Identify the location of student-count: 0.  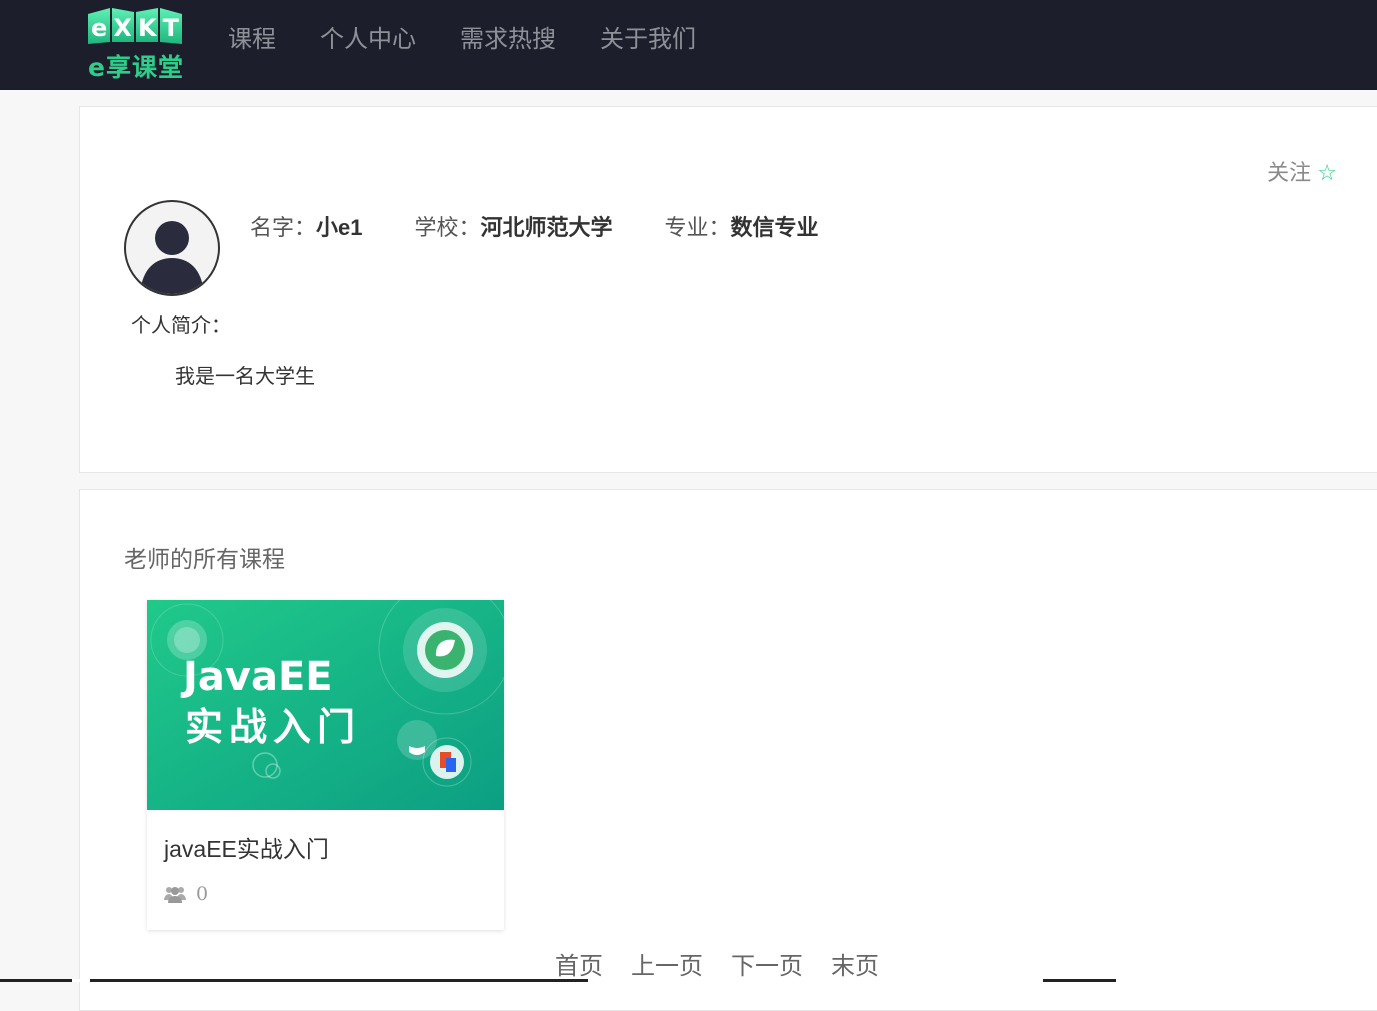
(202, 894).